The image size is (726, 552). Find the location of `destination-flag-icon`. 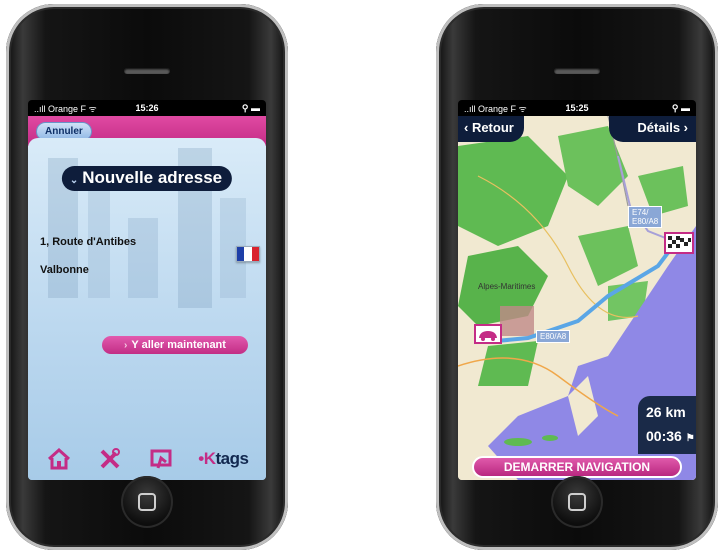

destination-flag-icon is located at coordinates (679, 243).